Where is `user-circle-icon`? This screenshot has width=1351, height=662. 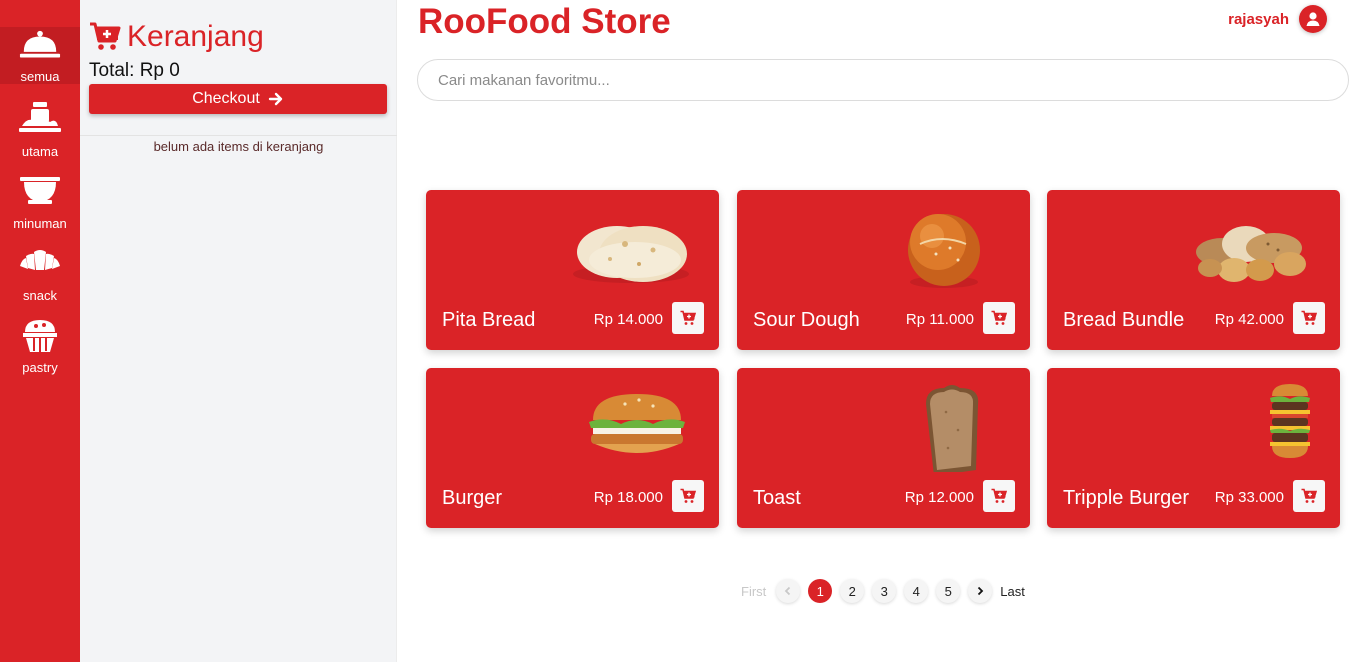 user-circle-icon is located at coordinates (1313, 19).